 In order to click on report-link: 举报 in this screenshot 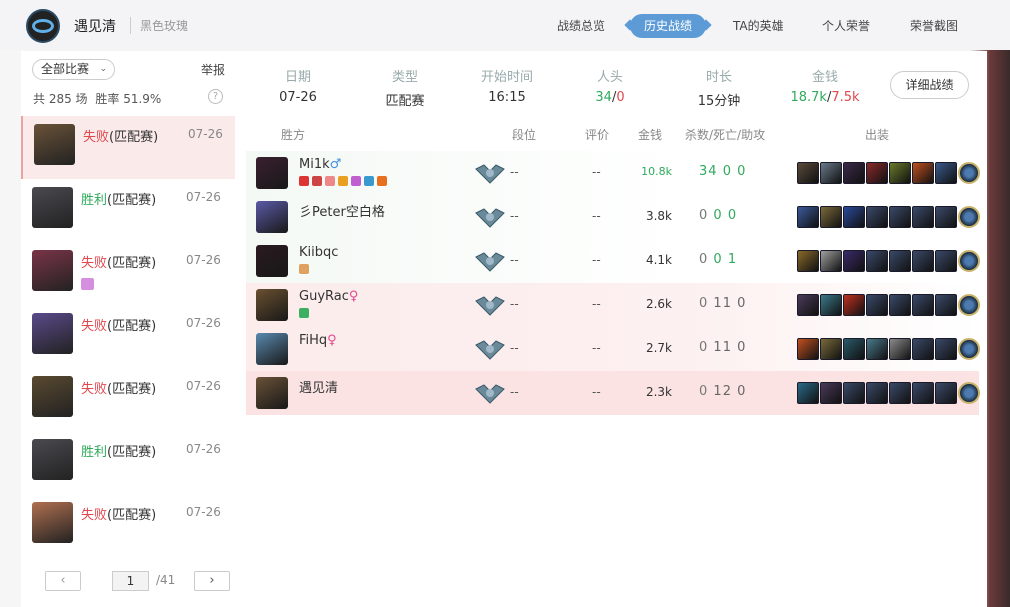, I will do `click(213, 69)`.